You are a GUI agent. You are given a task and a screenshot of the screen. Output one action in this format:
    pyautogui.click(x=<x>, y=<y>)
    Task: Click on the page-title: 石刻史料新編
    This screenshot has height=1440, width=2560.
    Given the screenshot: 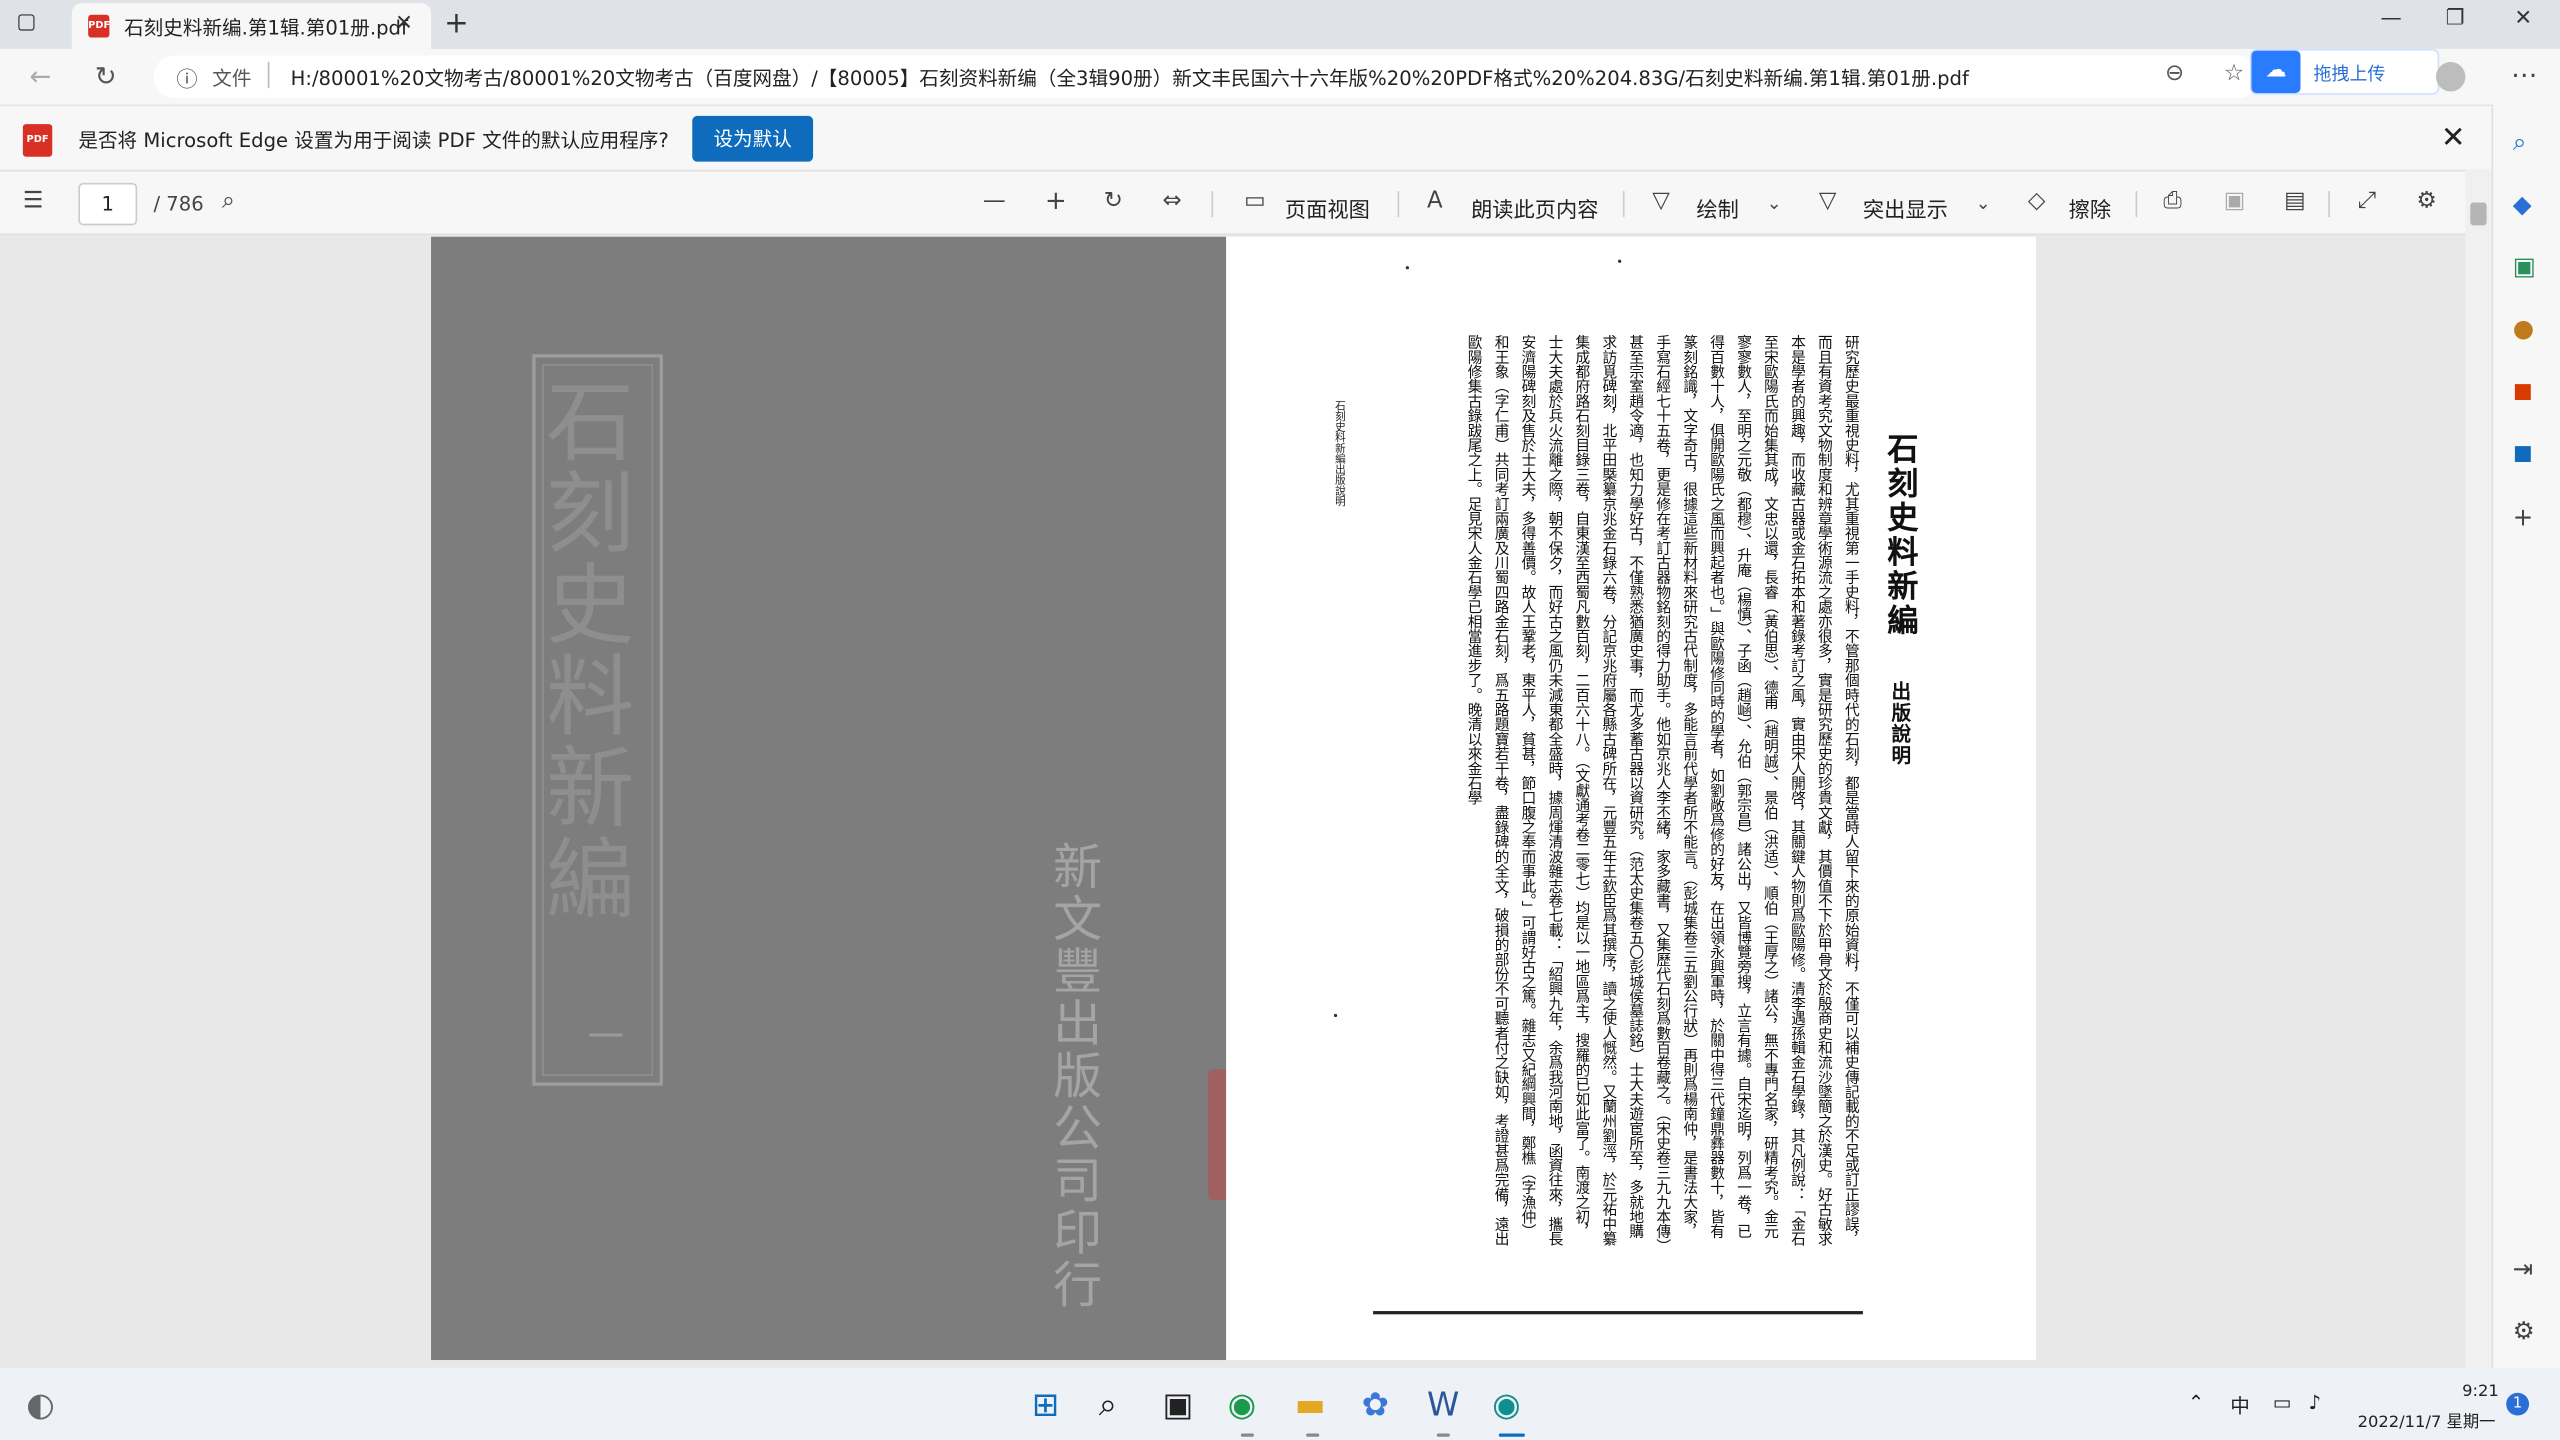 What is the action you would take?
    pyautogui.click(x=1900, y=535)
    